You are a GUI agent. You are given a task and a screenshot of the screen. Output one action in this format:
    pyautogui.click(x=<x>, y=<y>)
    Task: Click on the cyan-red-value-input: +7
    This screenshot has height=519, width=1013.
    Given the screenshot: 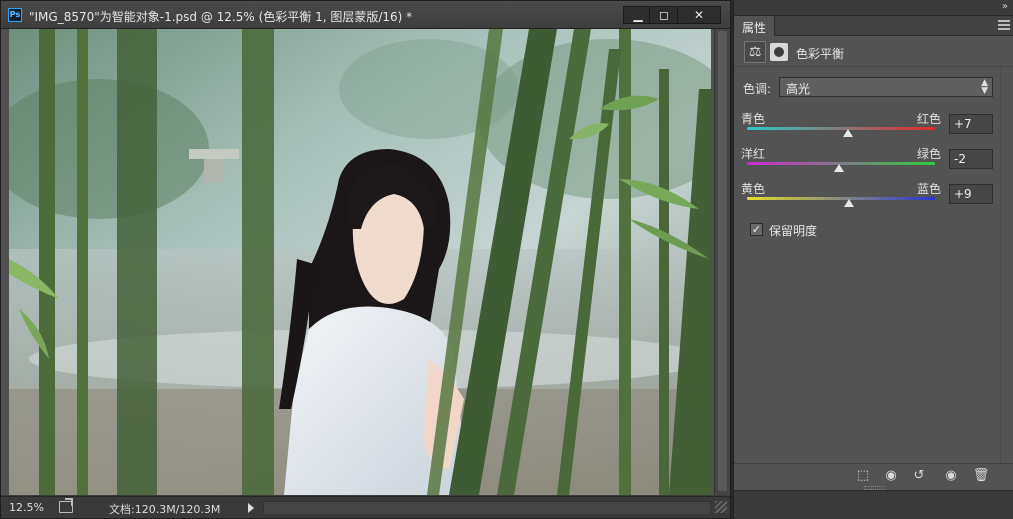 What is the action you would take?
    pyautogui.click(x=971, y=124)
    